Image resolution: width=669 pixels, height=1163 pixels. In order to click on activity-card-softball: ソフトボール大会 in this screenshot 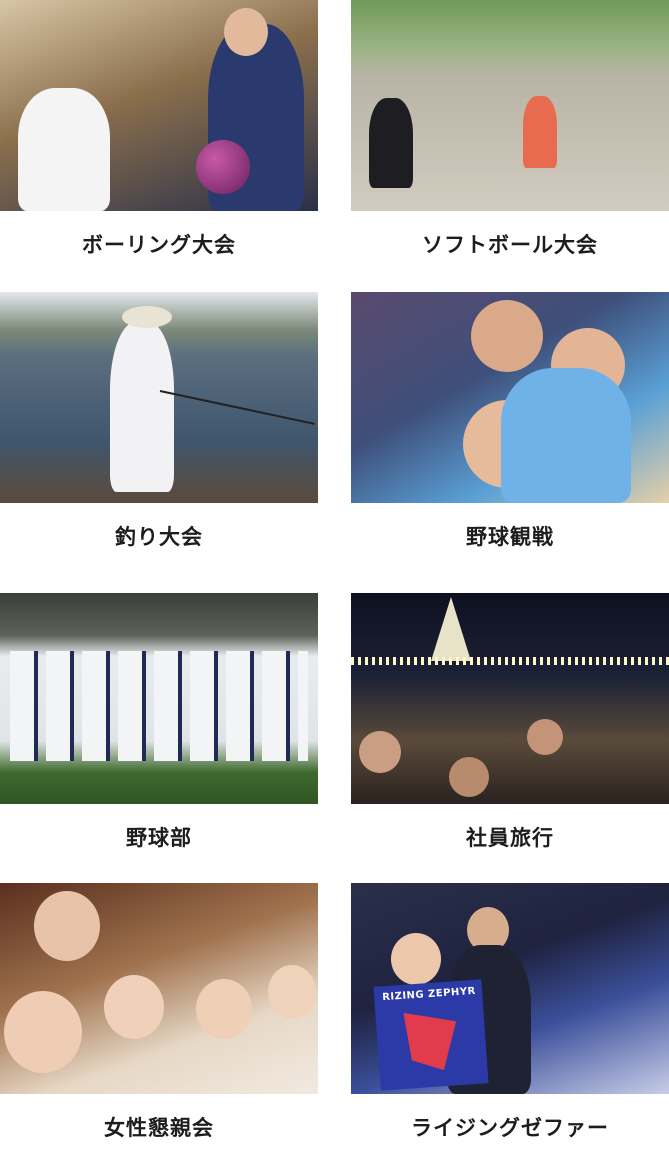, I will do `click(510, 135)`.